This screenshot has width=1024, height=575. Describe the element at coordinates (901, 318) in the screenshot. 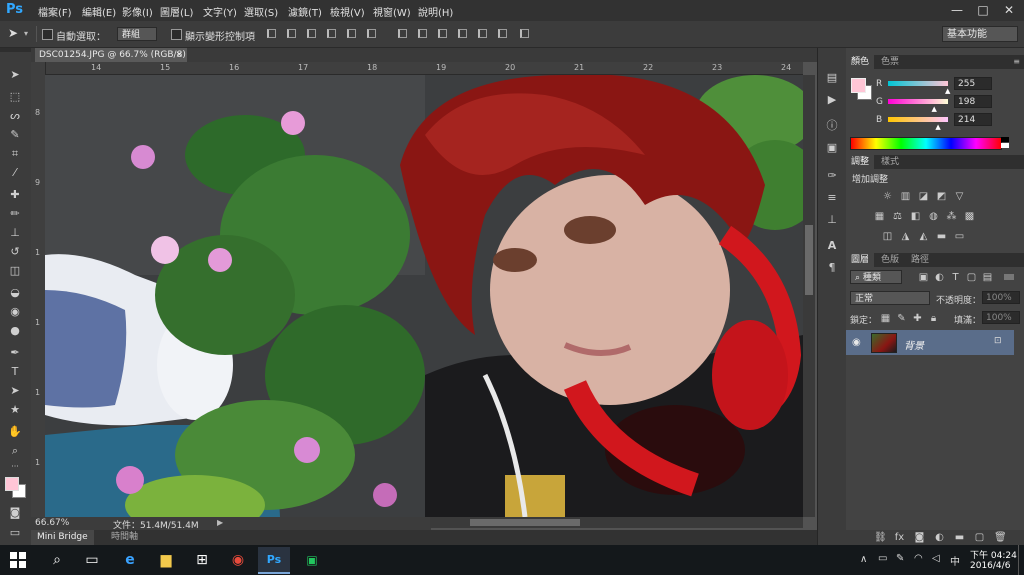

I see `lock-image-icon: ✎` at that location.